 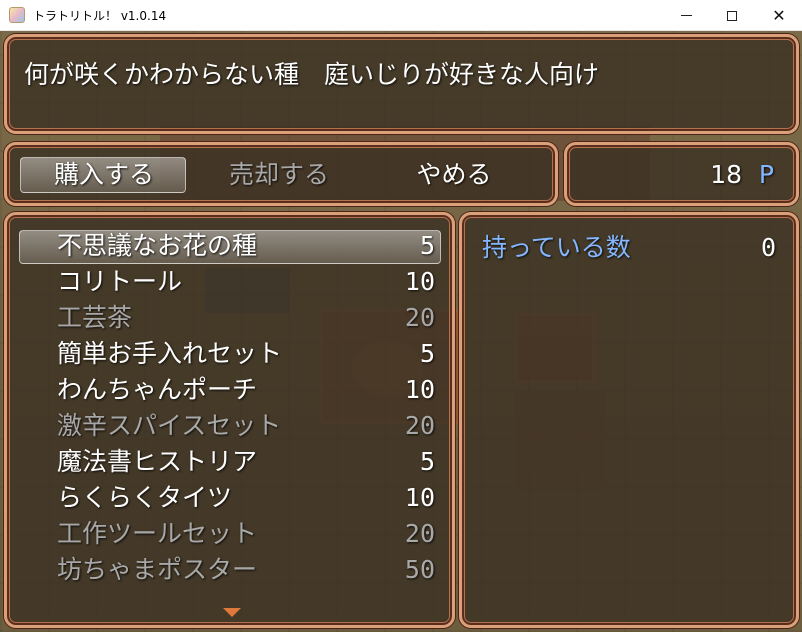 What do you see at coordinates (157, 569) in the screenshot?
I see `item-name: 坊ちゃまポスター` at bounding box center [157, 569].